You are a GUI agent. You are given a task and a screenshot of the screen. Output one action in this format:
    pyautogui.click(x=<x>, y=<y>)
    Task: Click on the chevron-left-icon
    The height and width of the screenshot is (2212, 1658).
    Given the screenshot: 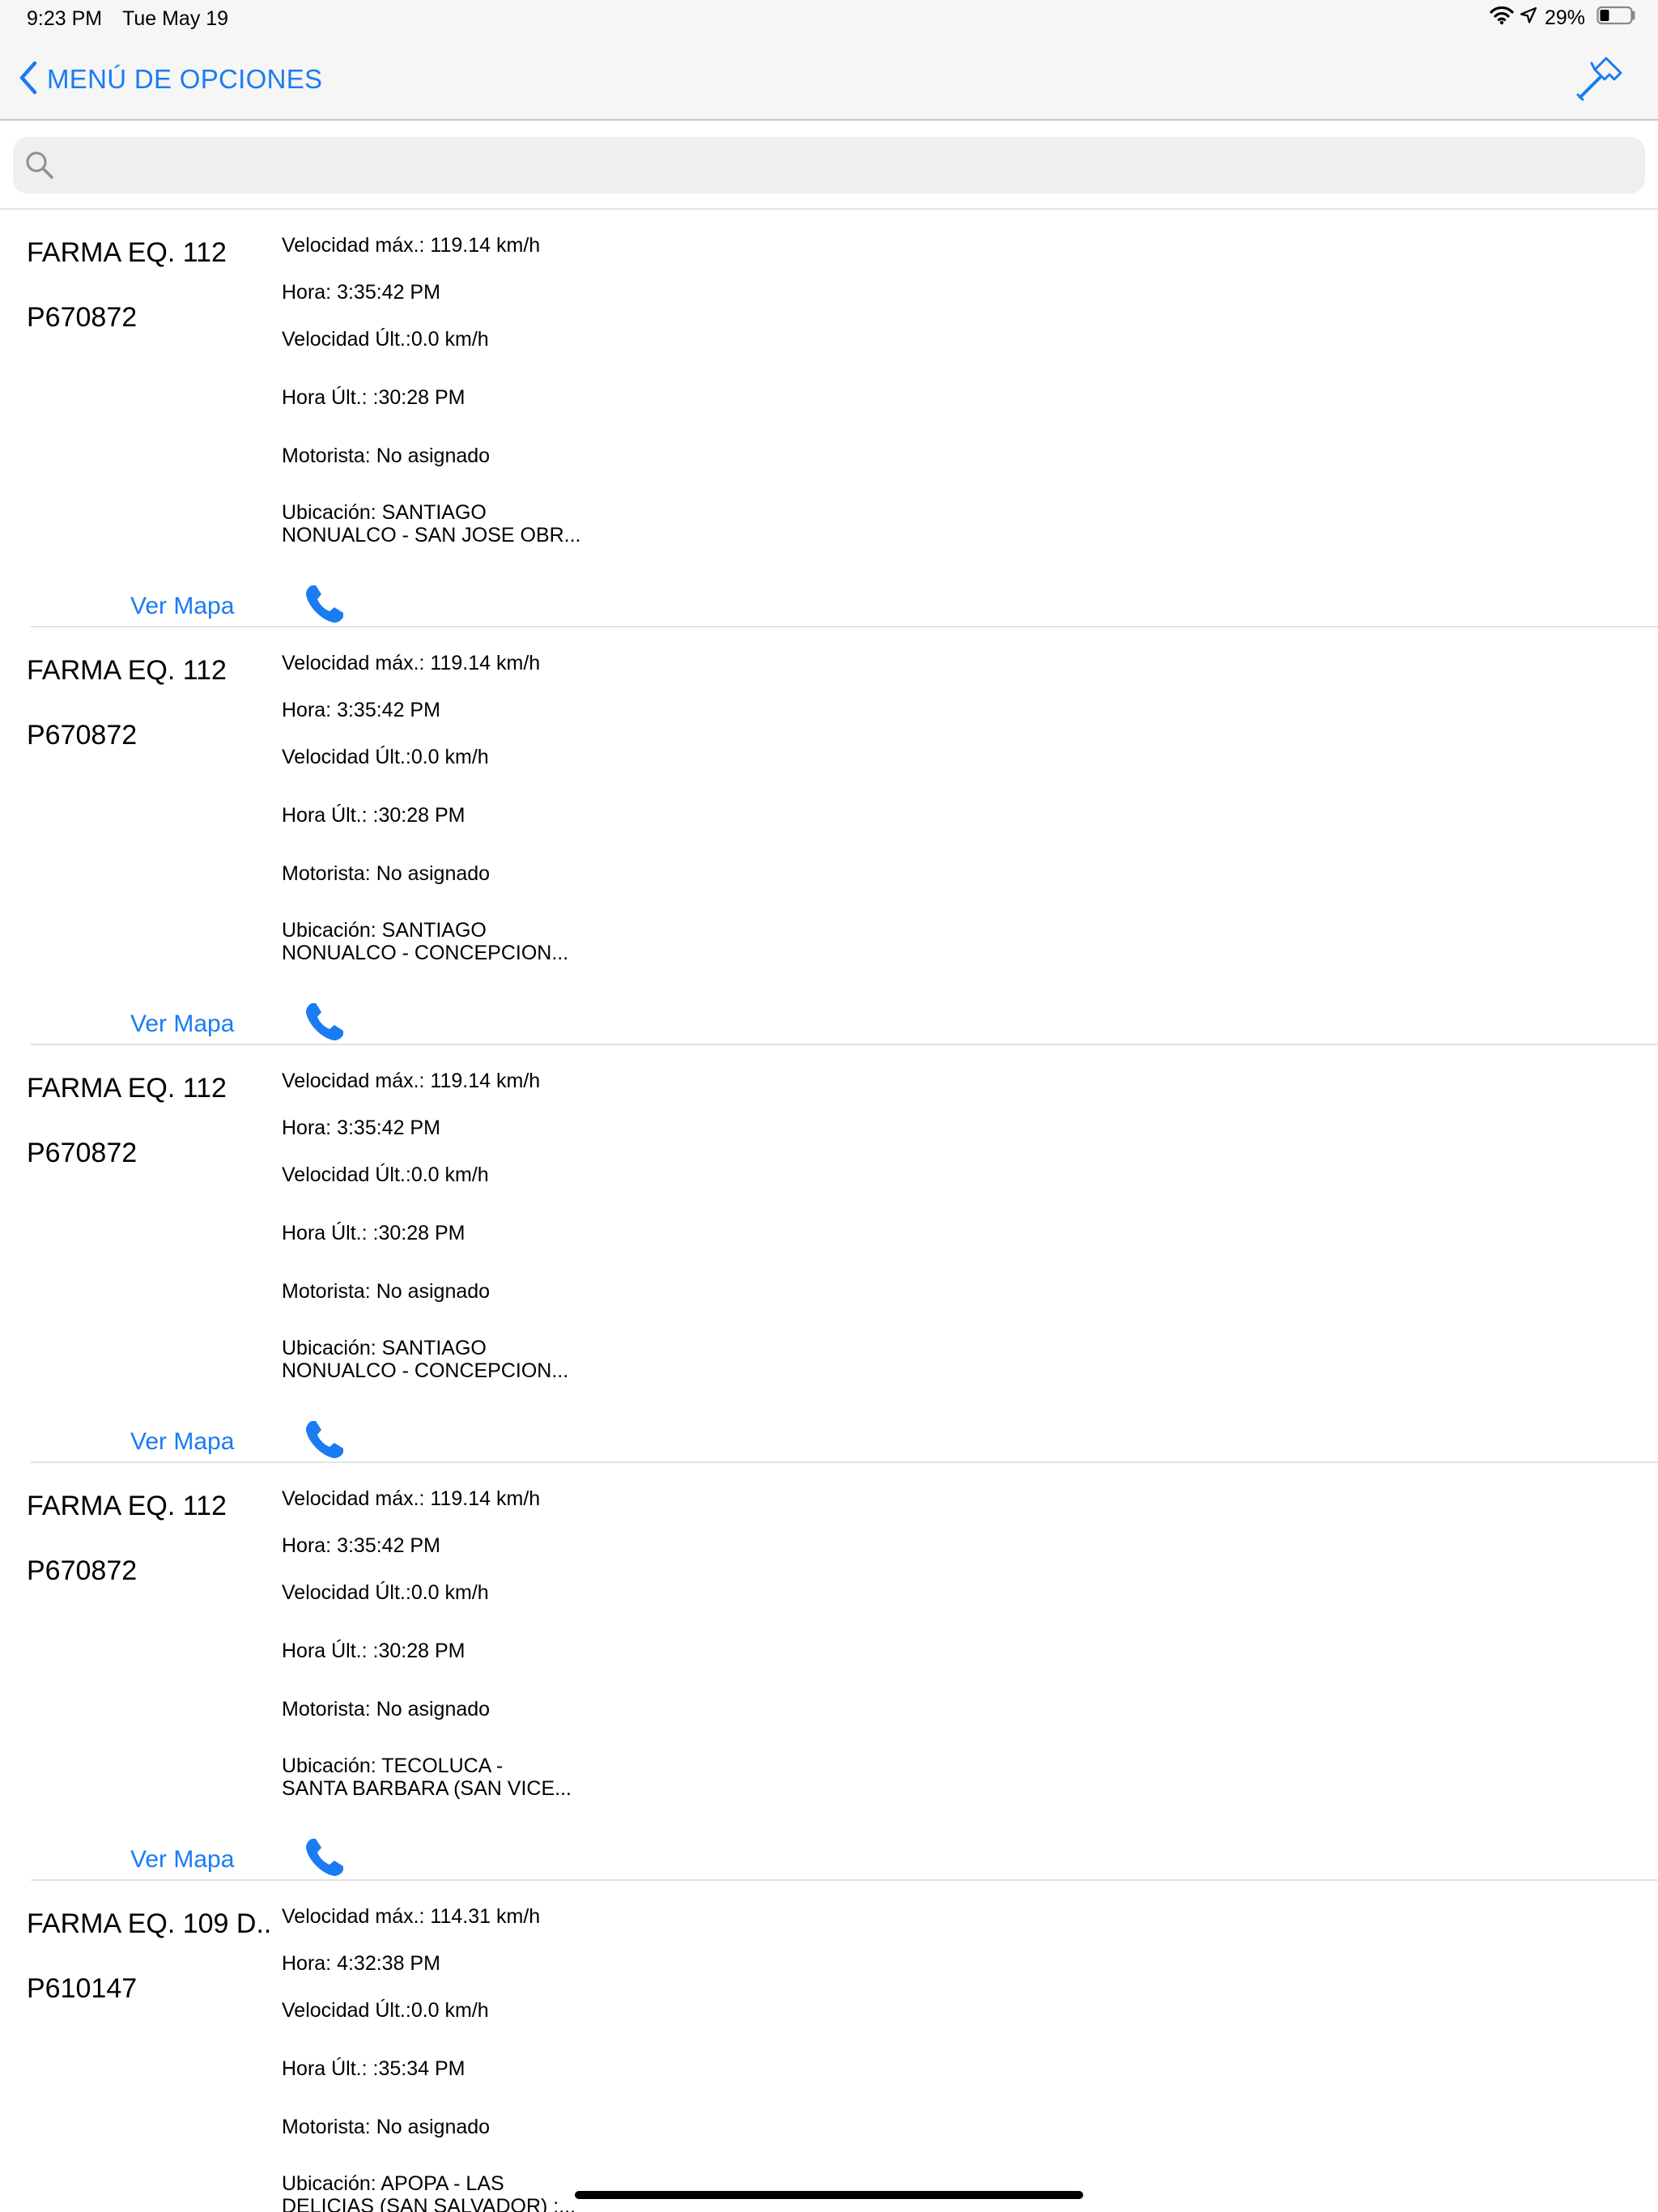 What is the action you would take?
    pyautogui.click(x=28, y=80)
    